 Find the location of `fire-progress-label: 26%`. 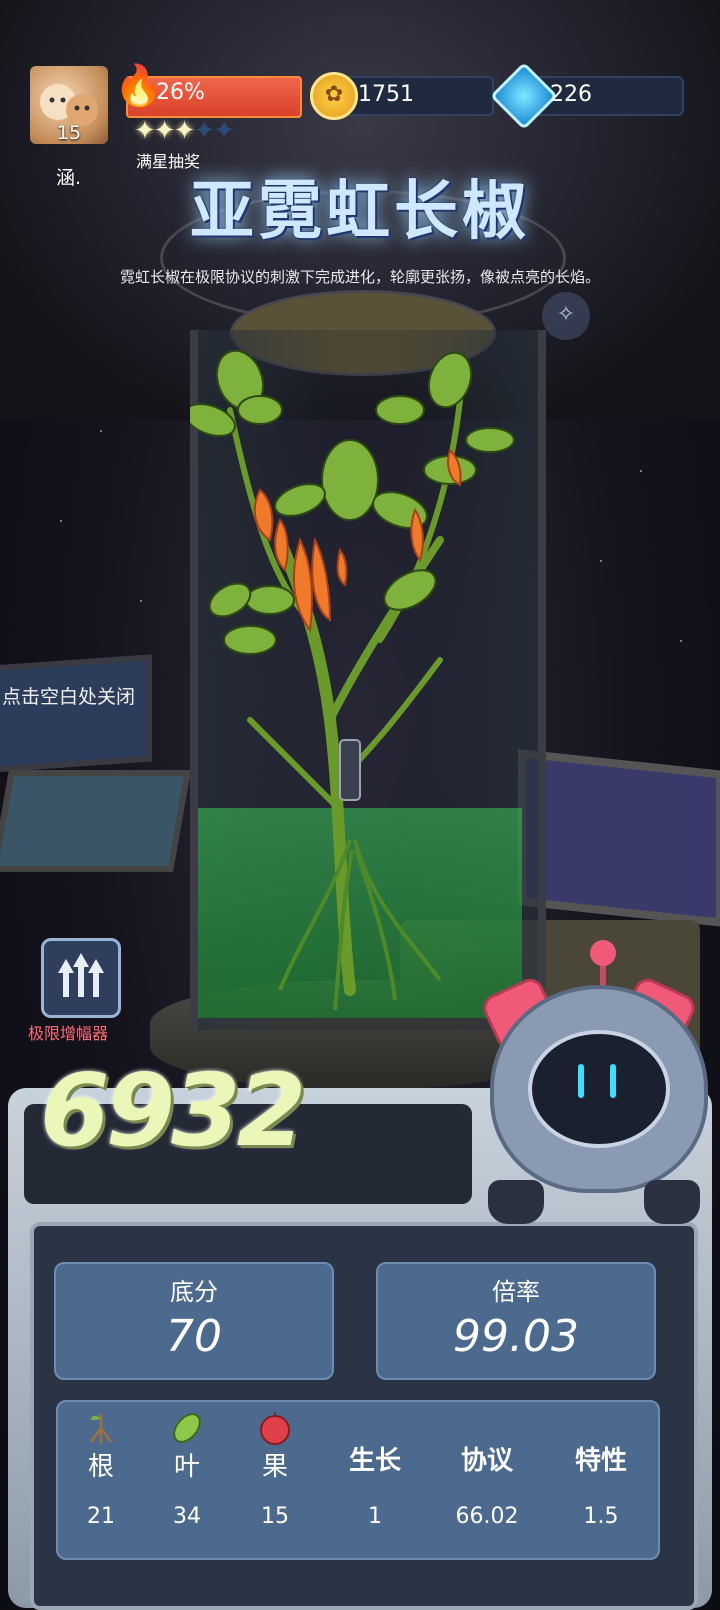

fire-progress-label: 26% is located at coordinates (180, 92).